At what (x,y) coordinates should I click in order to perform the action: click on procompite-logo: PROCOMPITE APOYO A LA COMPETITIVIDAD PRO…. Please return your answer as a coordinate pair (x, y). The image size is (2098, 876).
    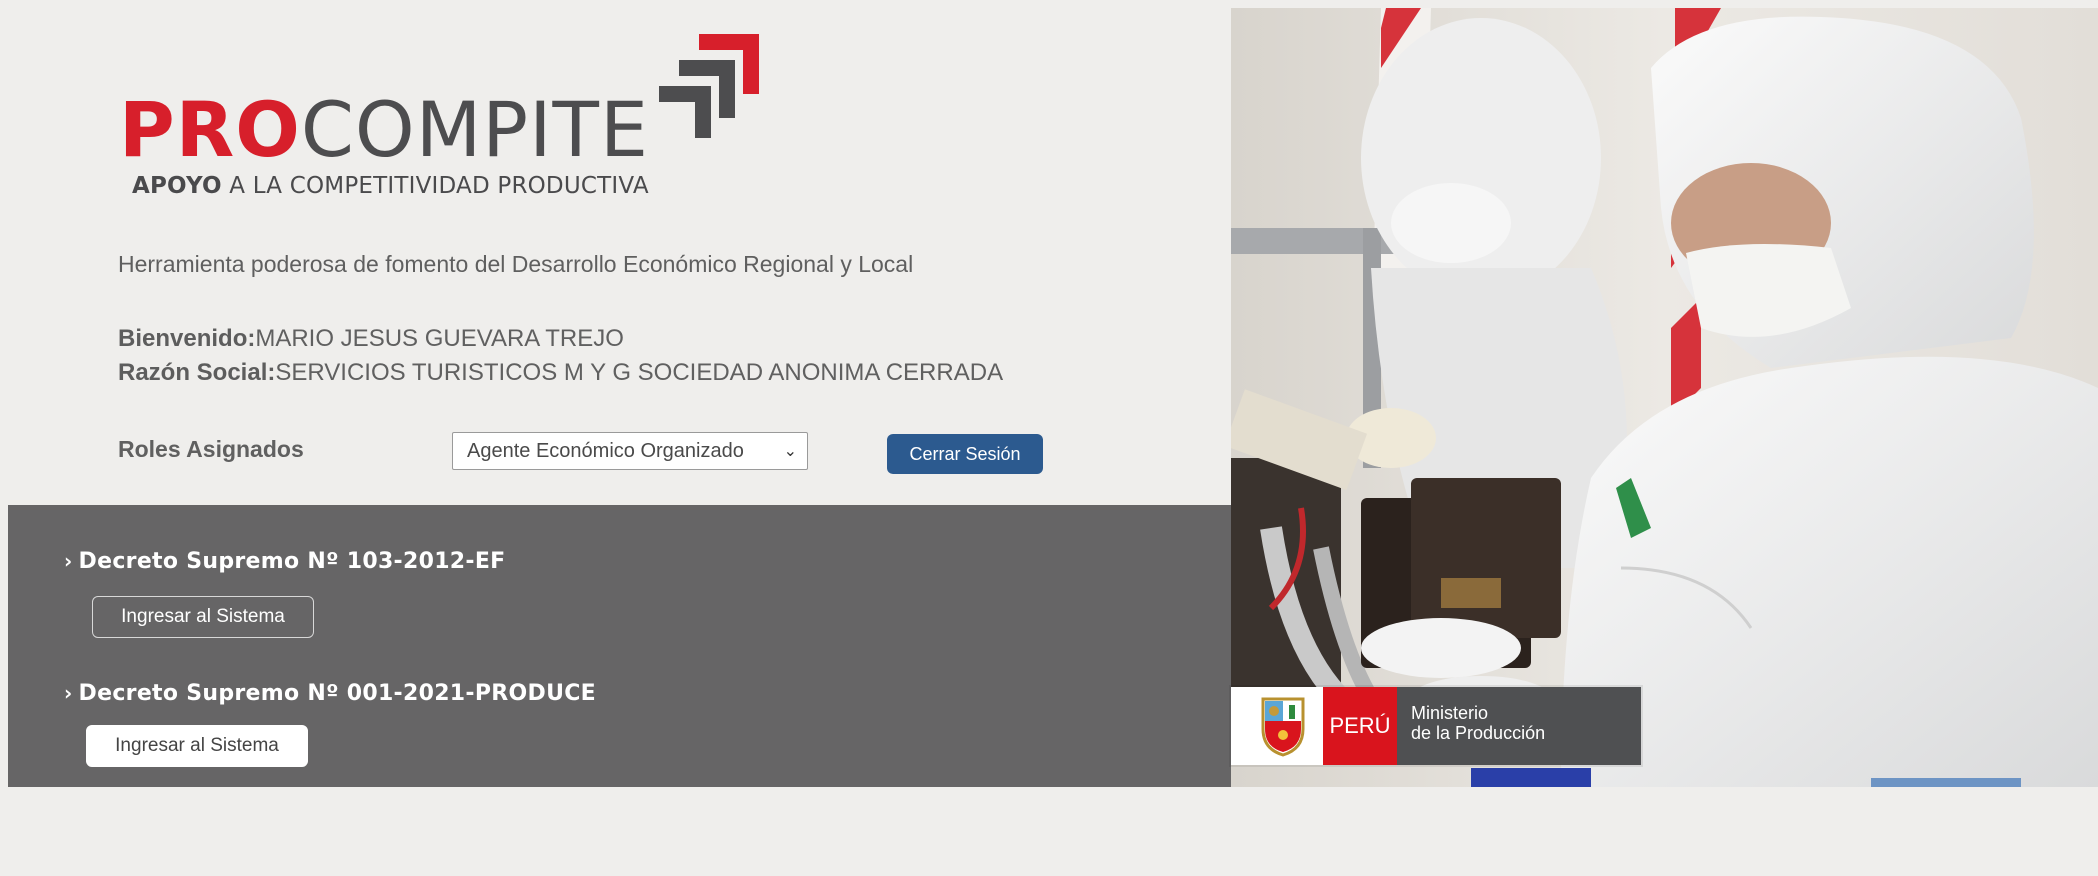
    Looking at the image, I should click on (439, 124).